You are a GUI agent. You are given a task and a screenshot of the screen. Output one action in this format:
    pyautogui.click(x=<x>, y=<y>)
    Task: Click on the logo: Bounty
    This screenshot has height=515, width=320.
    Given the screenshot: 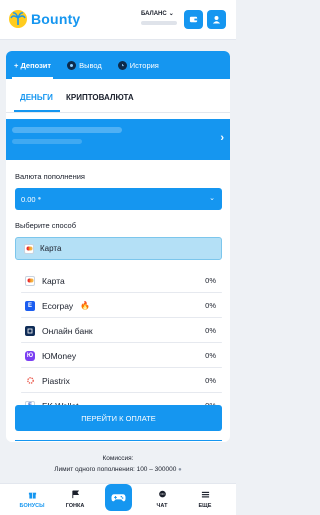 What is the action you would take?
    pyautogui.click(x=44, y=19)
    